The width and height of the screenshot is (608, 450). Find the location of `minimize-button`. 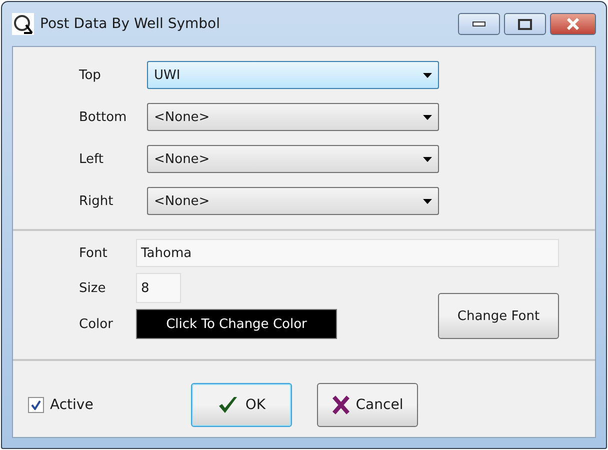

minimize-button is located at coordinates (479, 24).